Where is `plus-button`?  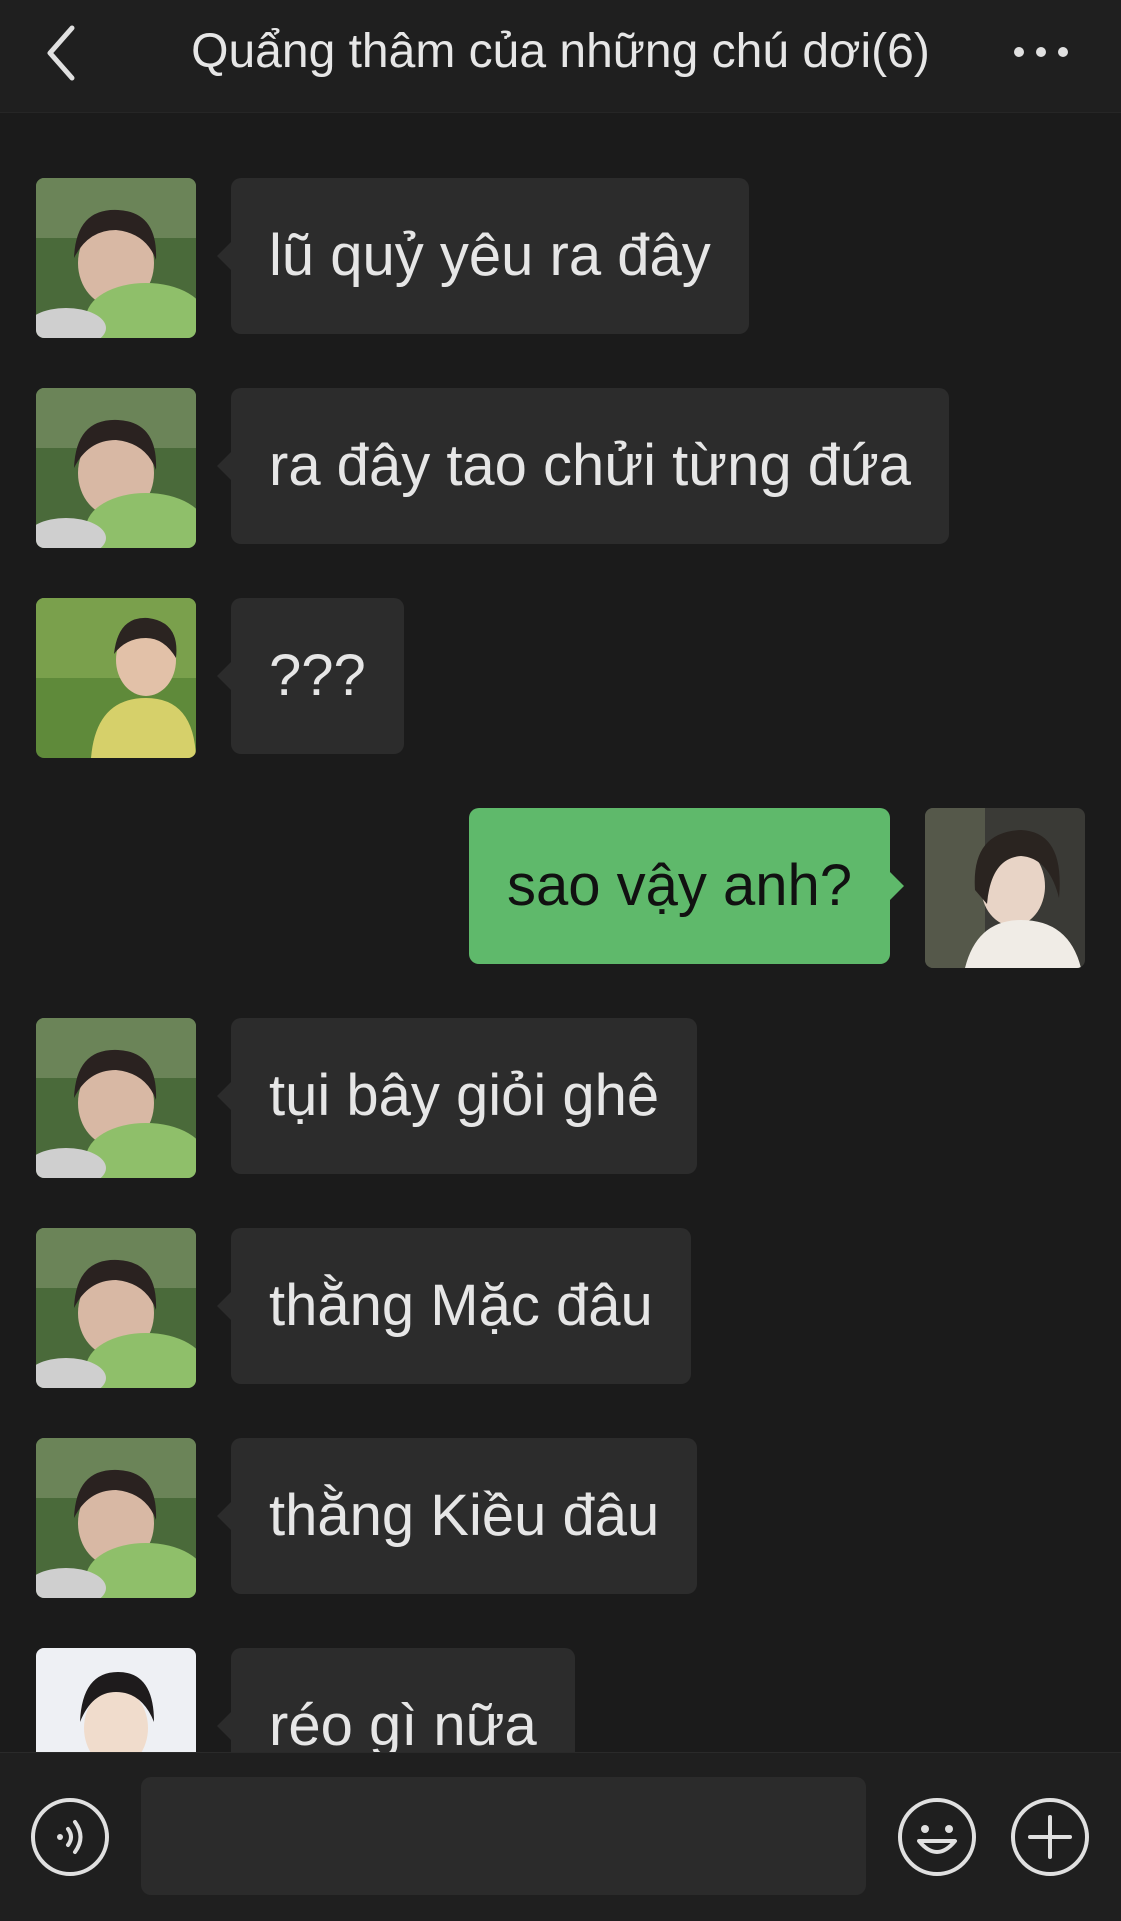 plus-button is located at coordinates (1050, 1837).